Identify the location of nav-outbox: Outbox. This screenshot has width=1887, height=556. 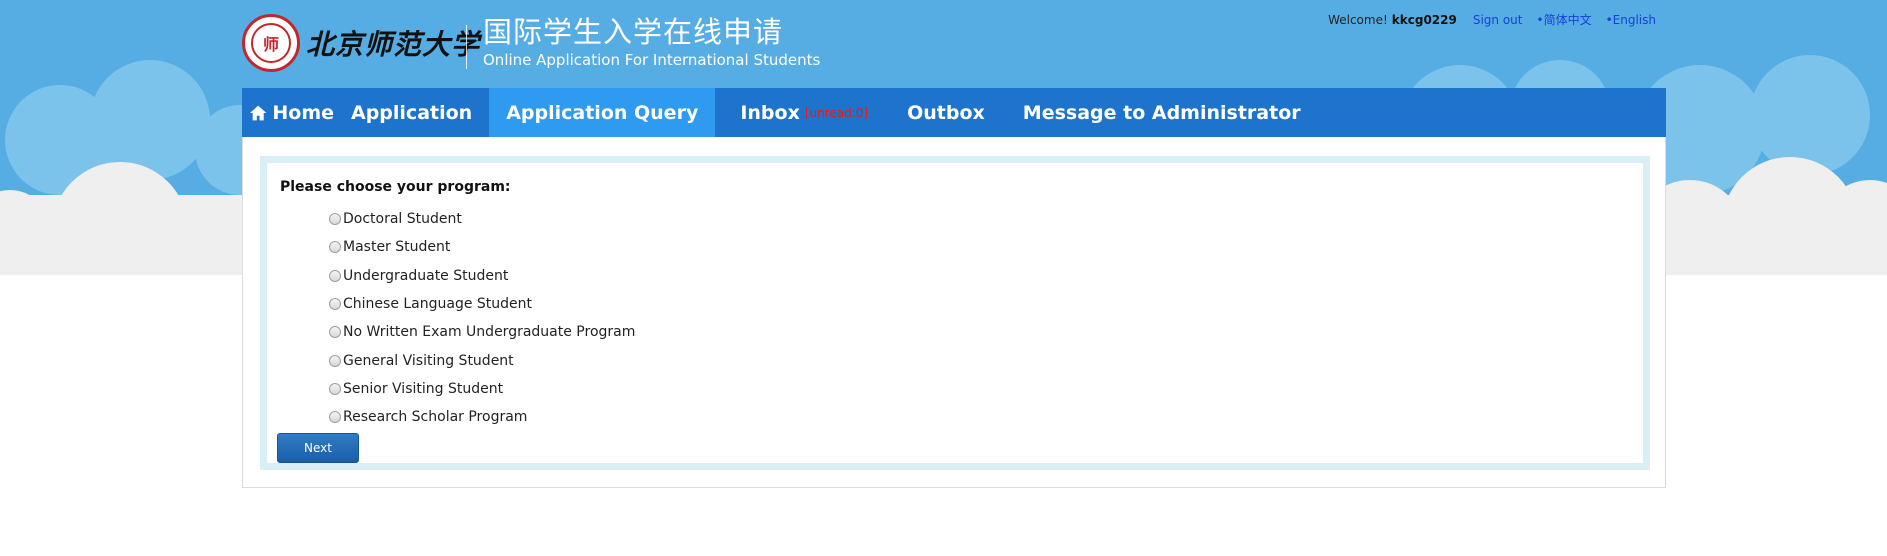
(943, 112).